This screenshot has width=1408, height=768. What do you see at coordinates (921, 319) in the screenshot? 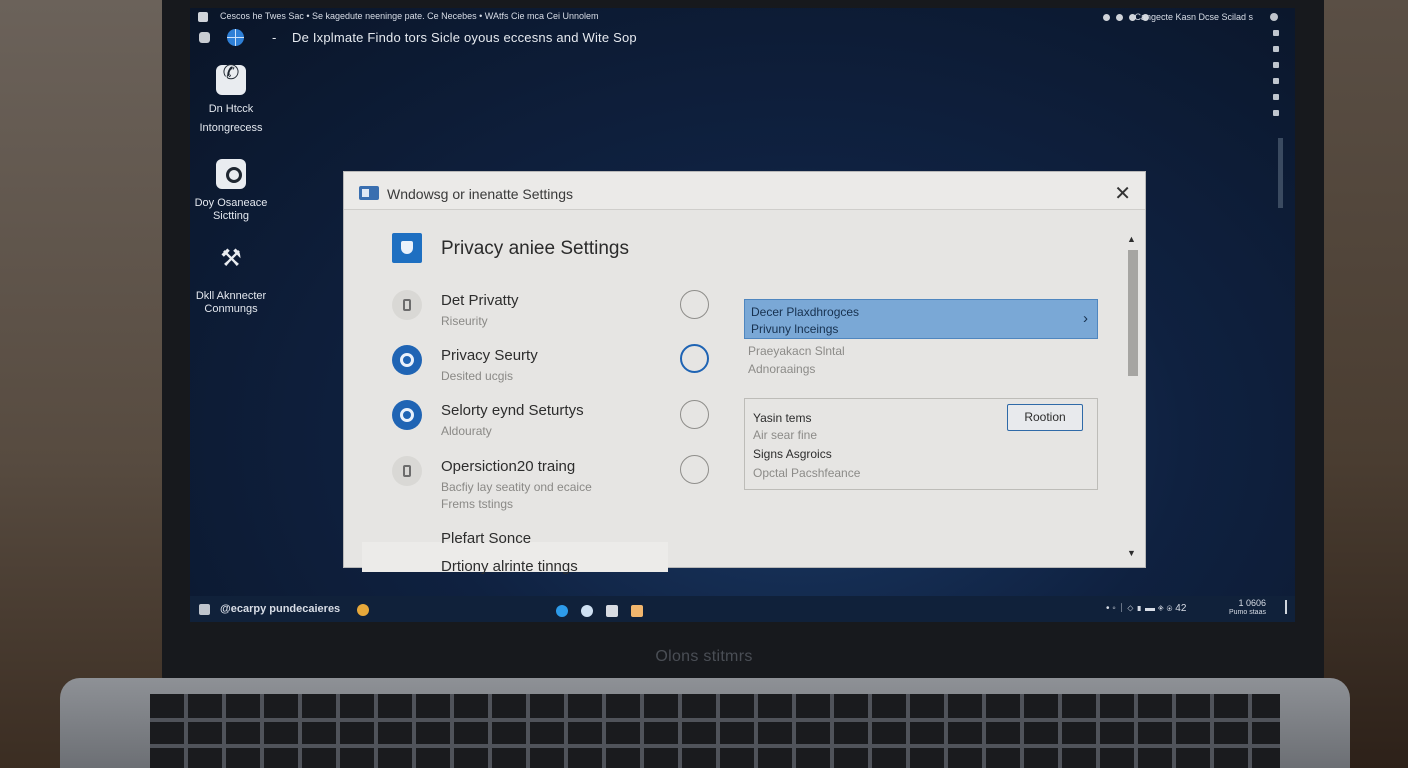
I see `highlighted-setting-row: Decer Plaxdhrogces Privuny lnceings ›` at bounding box center [921, 319].